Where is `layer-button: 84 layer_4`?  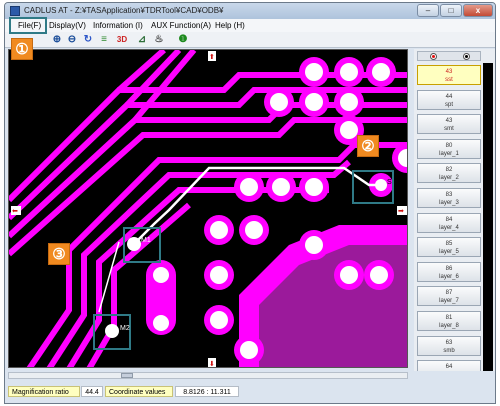
layer-button: 84 layer_4 is located at coordinates (449, 222).